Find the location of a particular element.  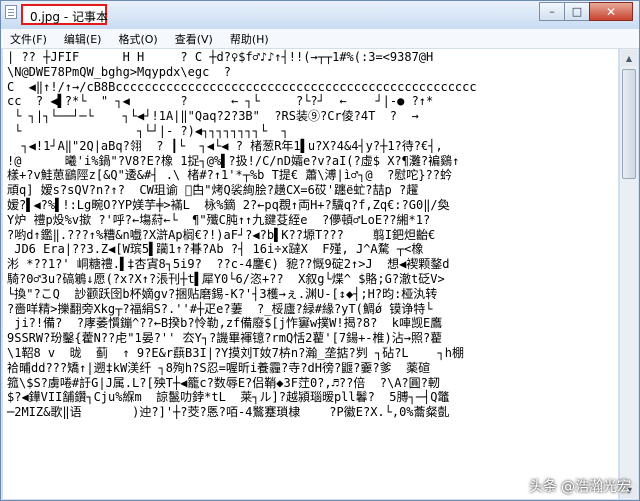

window-controls: – □ ✕ is located at coordinates (586, 12).